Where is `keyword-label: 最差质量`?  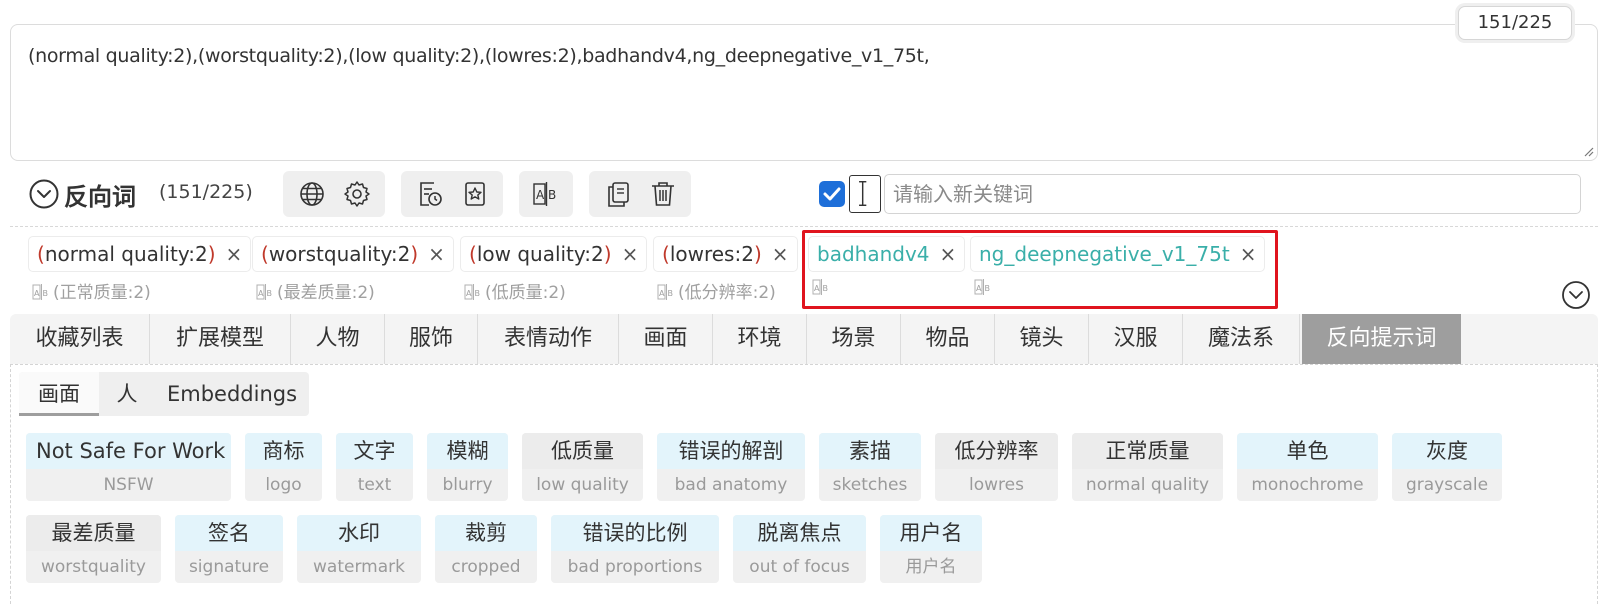
keyword-label: 最差质量 is located at coordinates (93, 533).